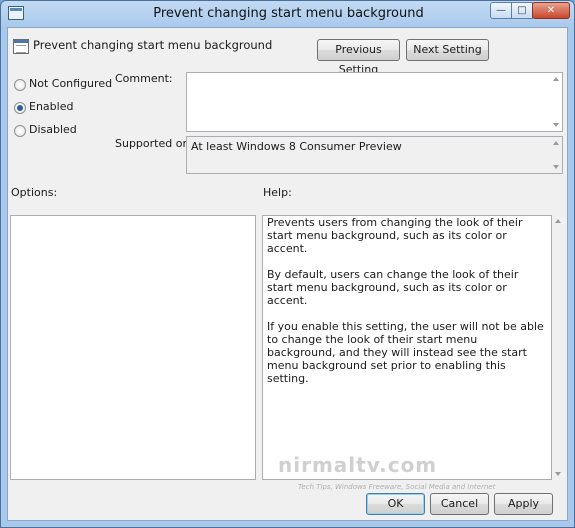  Describe the element at coordinates (71, 83) in the screenshot. I see `radio-label: Not Configured` at that location.